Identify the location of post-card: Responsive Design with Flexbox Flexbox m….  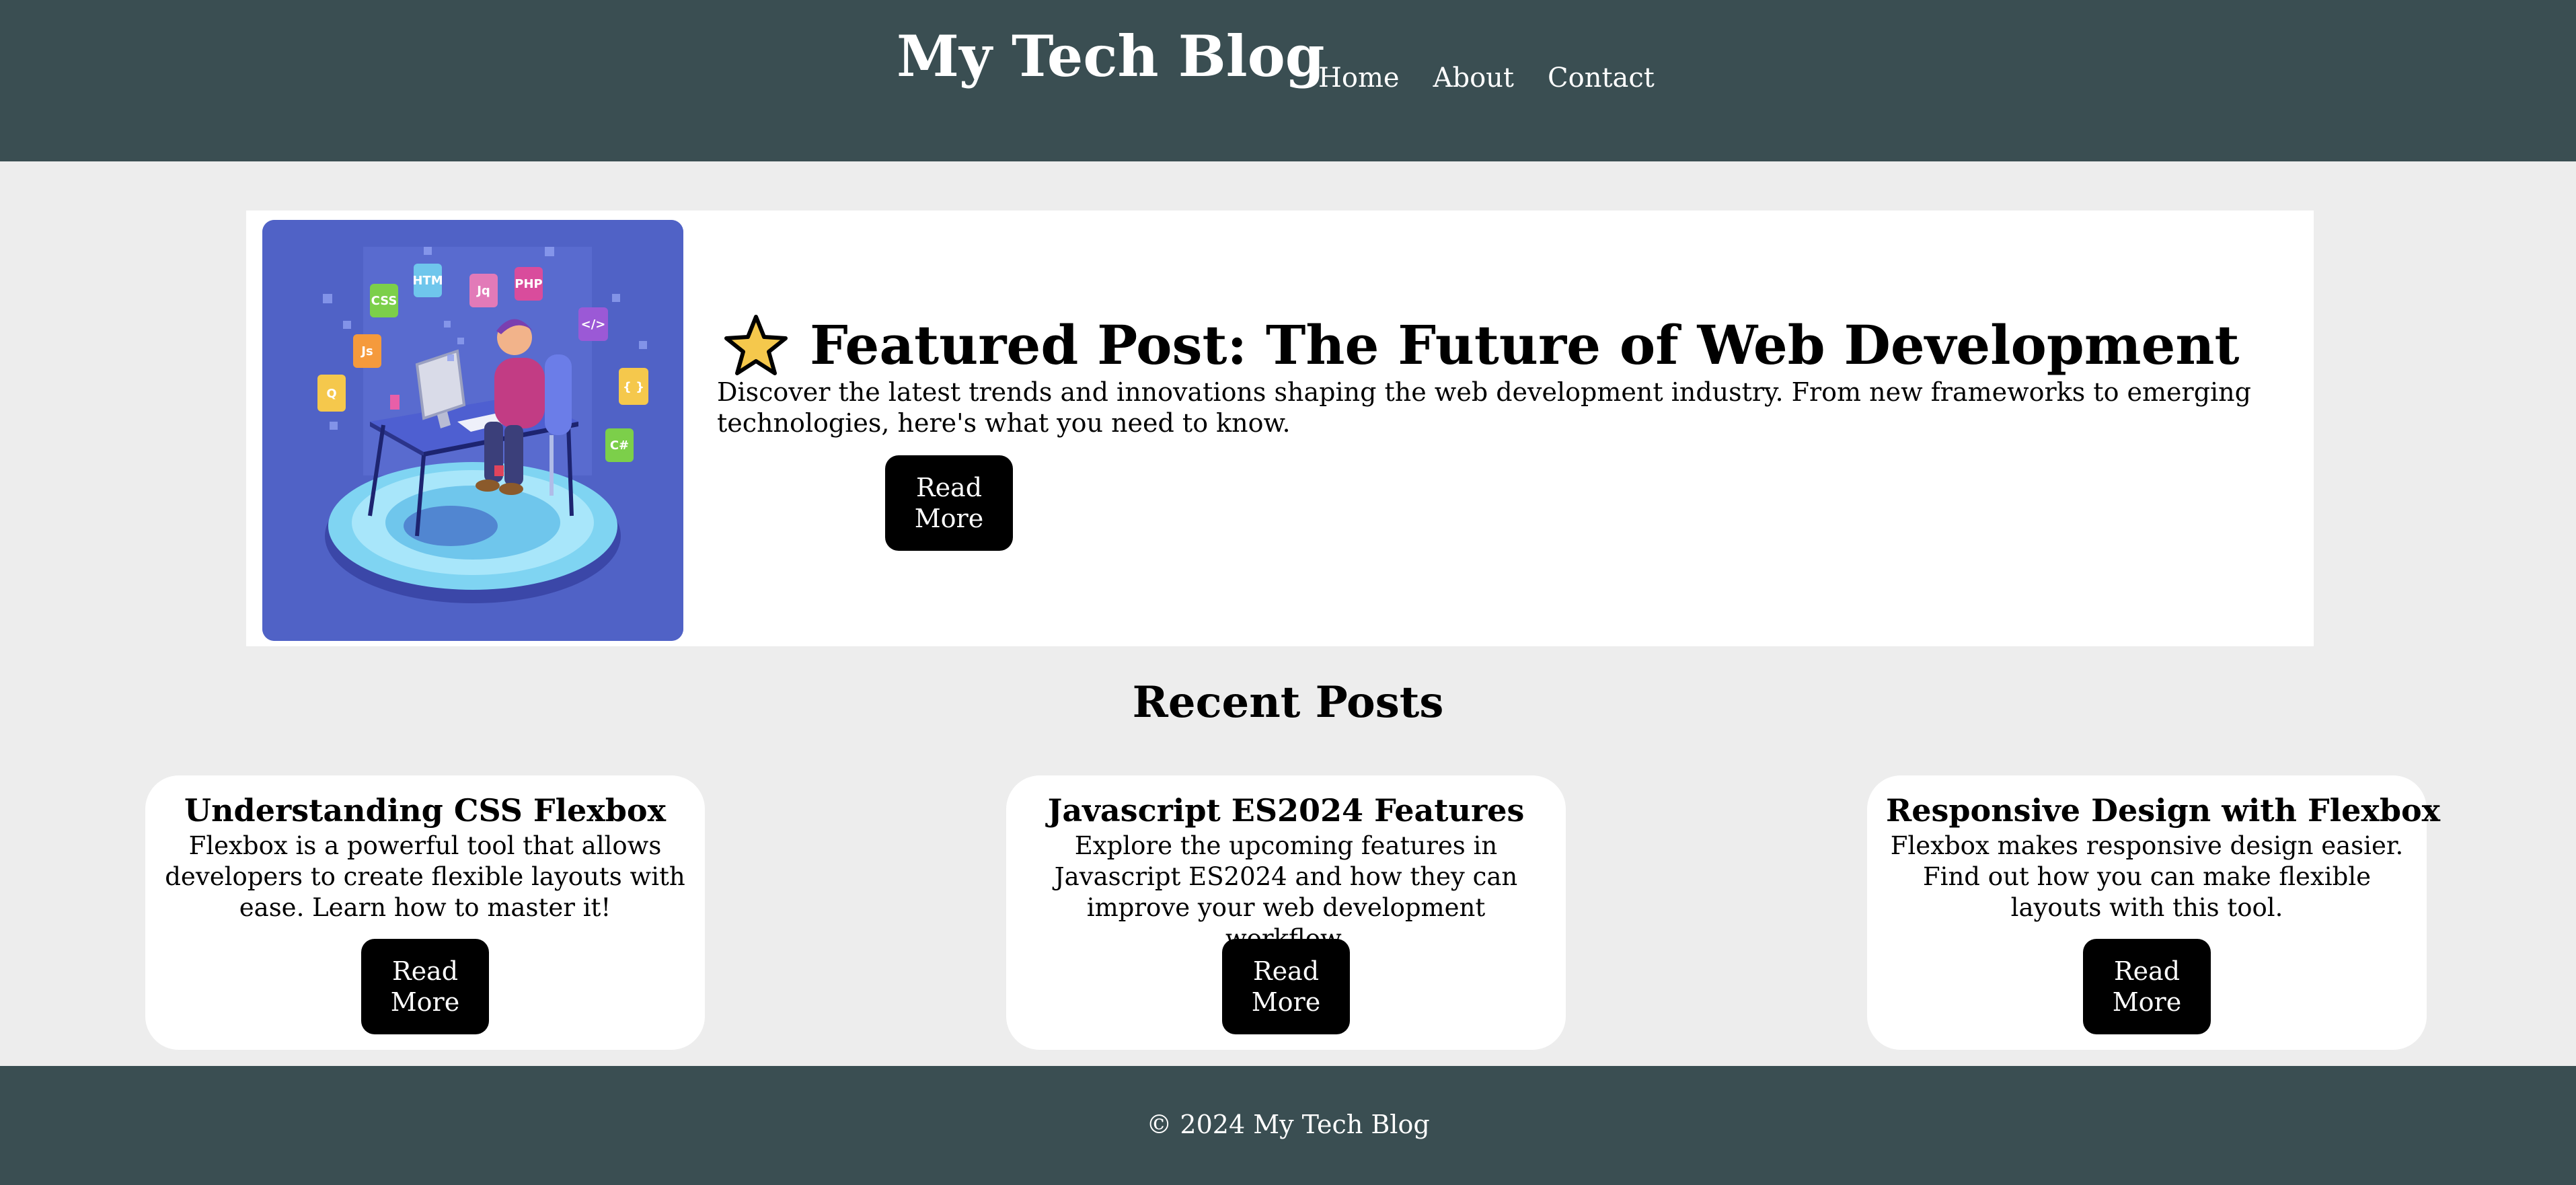
(2153, 912).